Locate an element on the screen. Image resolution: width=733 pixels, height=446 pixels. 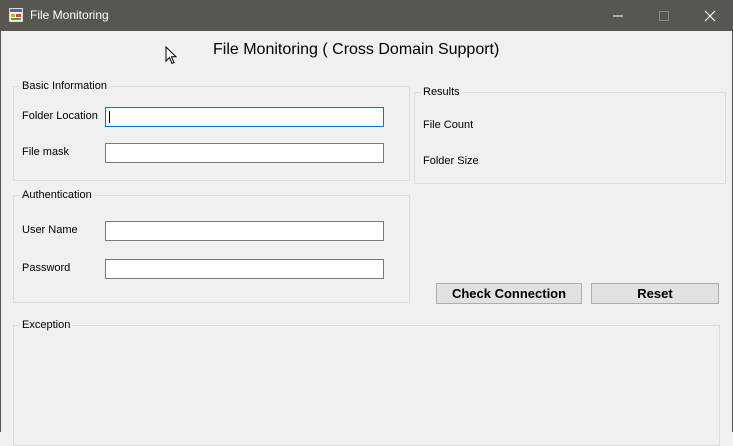
file-count-label: File Count is located at coordinates (448, 125).